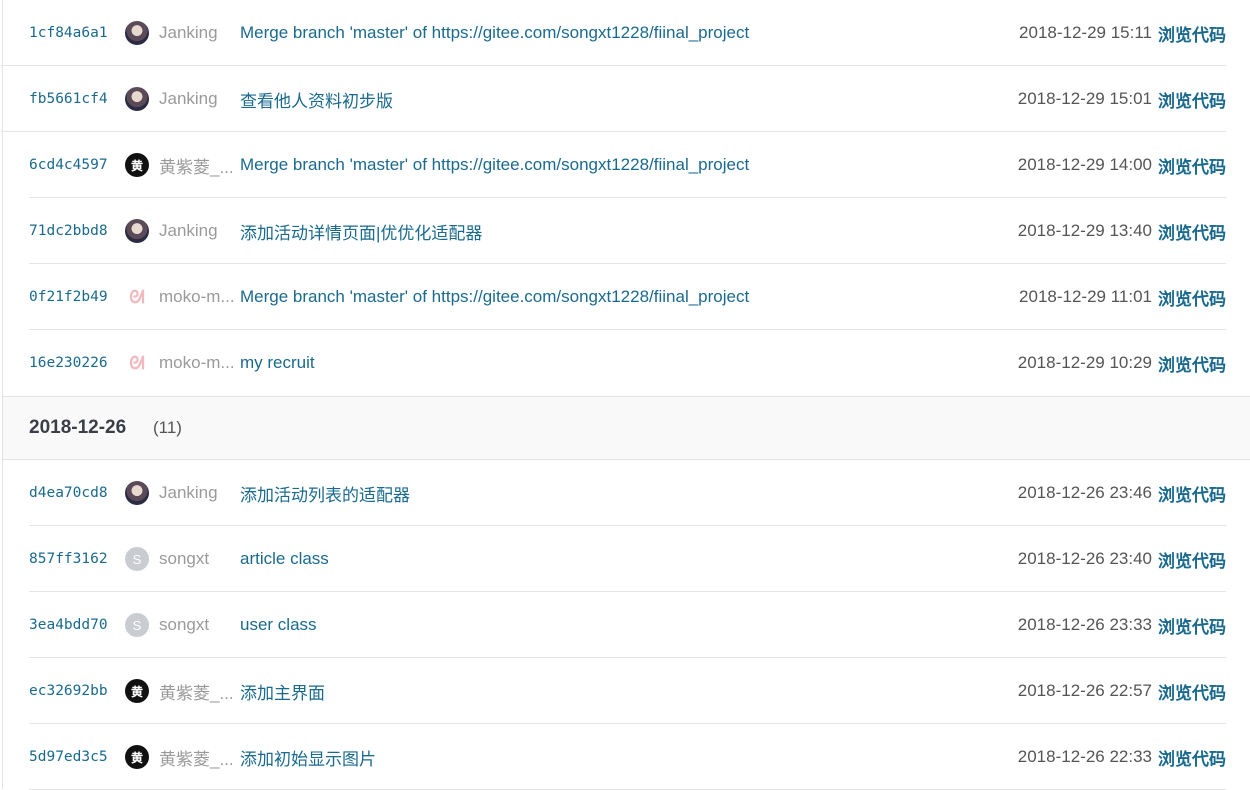  I want to click on commit-time: 2018-12-26 23:40, so click(1084, 558).